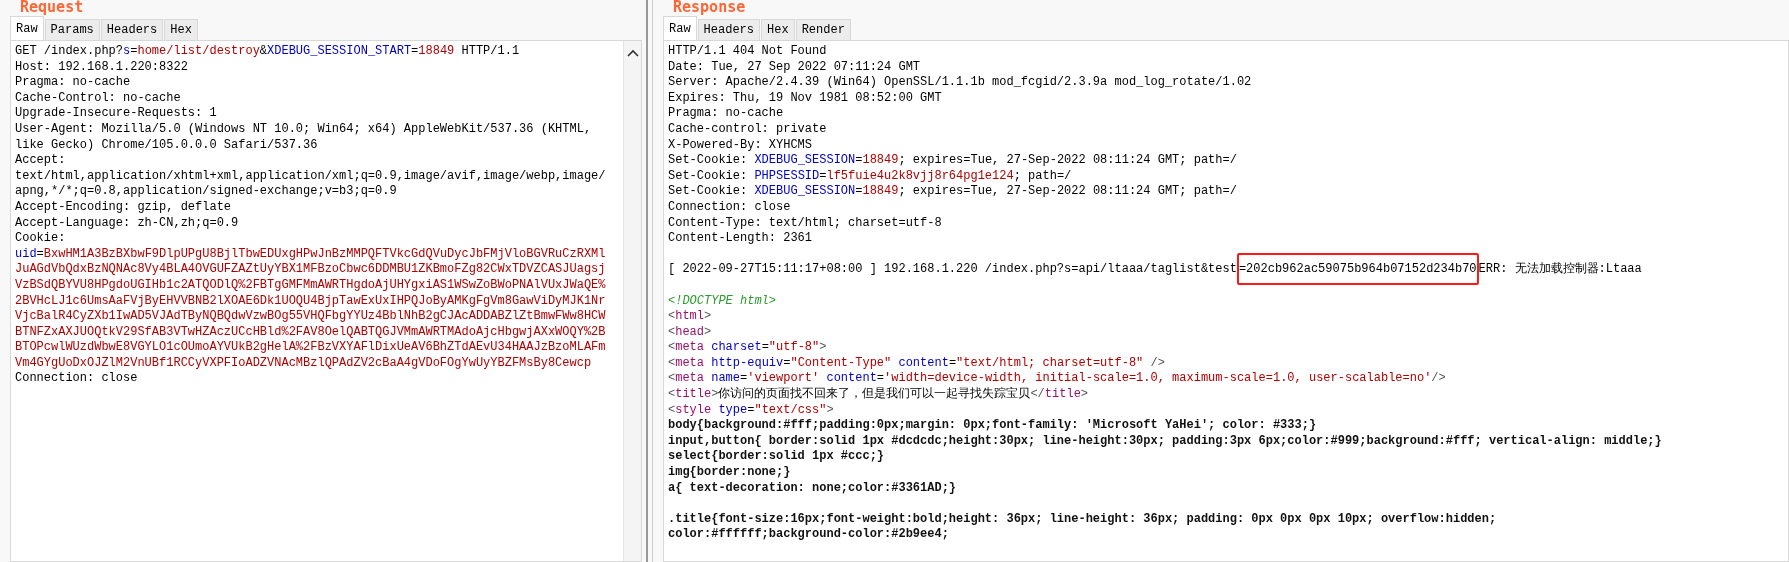 The height and width of the screenshot is (562, 1789). What do you see at coordinates (206, 192) in the screenshot?
I see `code-line: apng,*/*;q=0.8,application/signed-exchange;v=b3;q=0.9` at bounding box center [206, 192].